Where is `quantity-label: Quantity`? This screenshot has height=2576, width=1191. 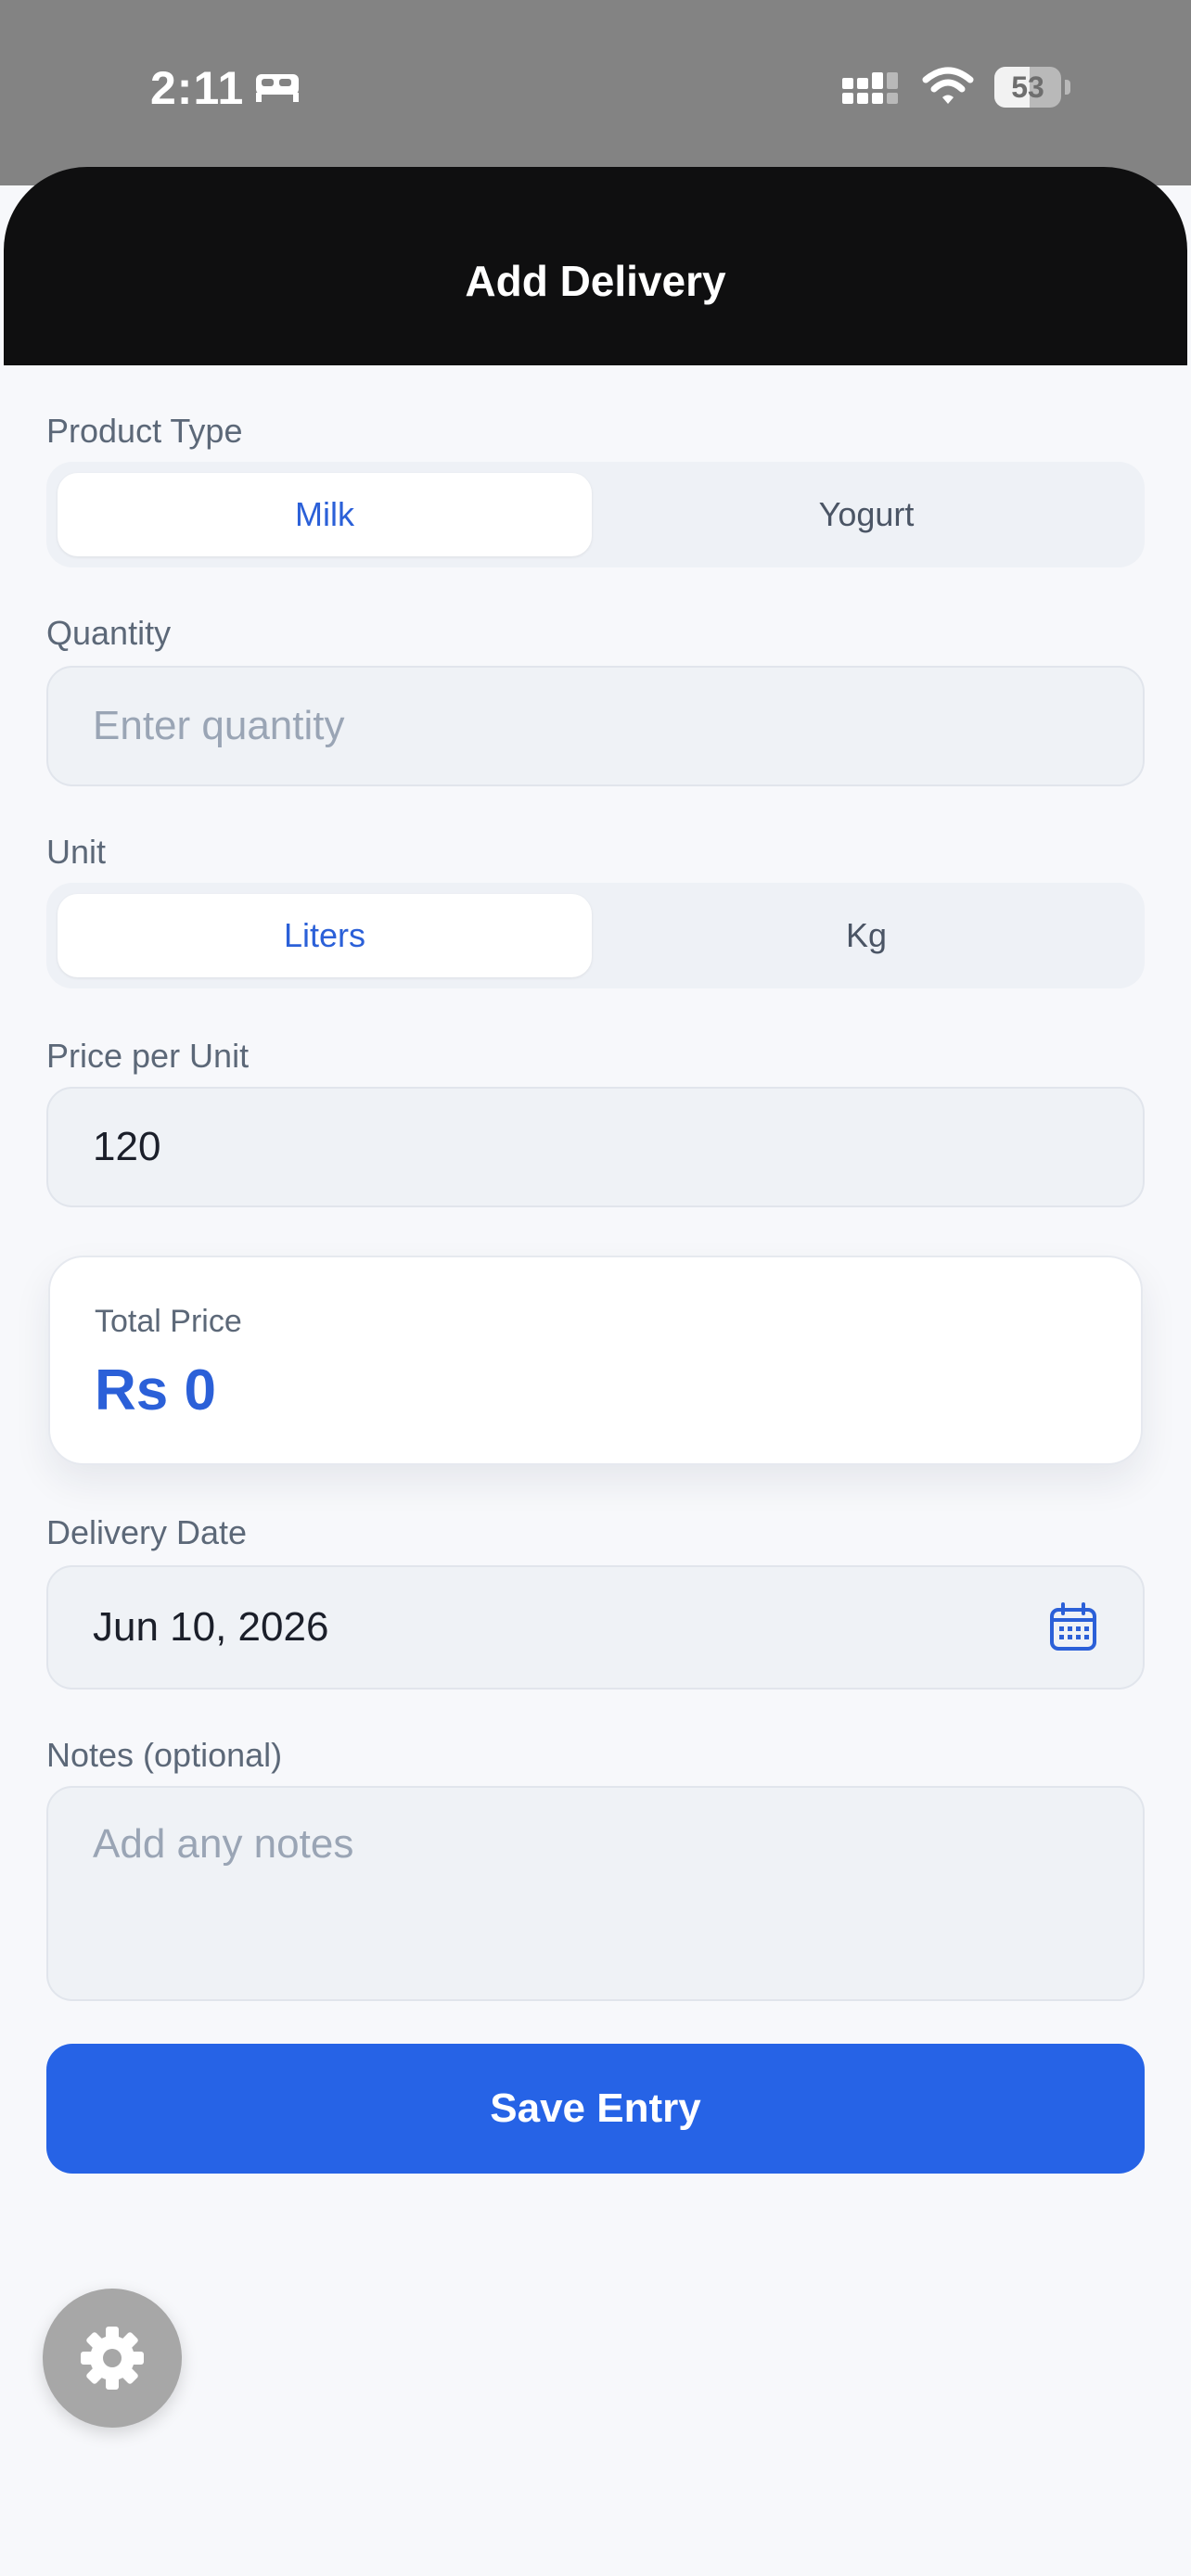 quantity-label: Quantity is located at coordinates (109, 633).